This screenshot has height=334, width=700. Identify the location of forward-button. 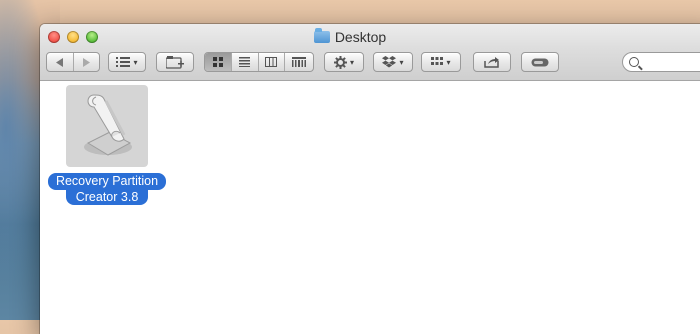
(87, 62).